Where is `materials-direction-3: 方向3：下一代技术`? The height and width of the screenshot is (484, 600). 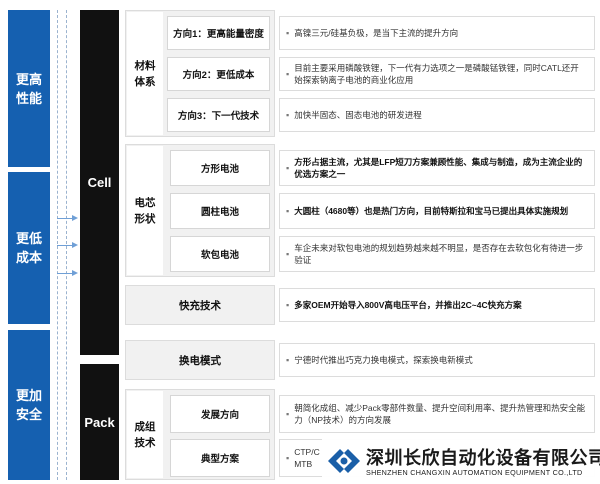 materials-direction-3: 方向3：下一代技术 is located at coordinates (218, 115).